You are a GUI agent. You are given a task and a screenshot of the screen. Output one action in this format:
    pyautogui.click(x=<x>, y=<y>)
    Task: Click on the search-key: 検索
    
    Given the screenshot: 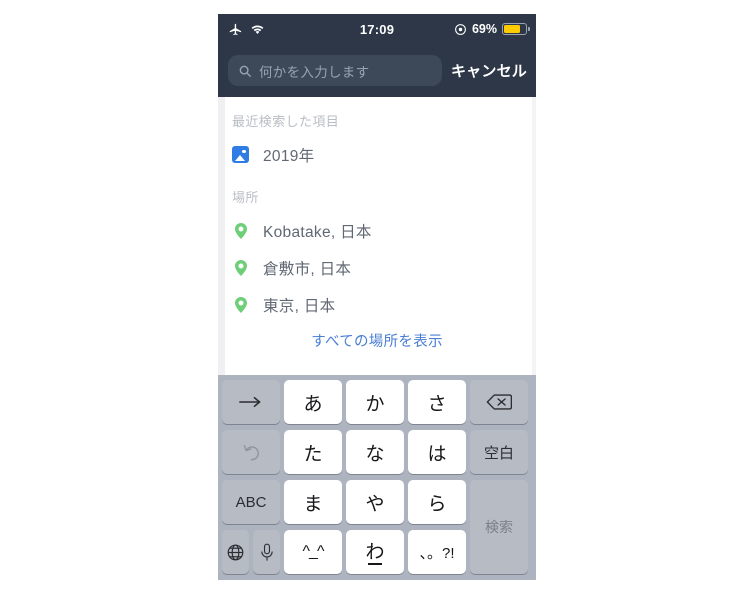 What is the action you would take?
    pyautogui.click(x=499, y=527)
    